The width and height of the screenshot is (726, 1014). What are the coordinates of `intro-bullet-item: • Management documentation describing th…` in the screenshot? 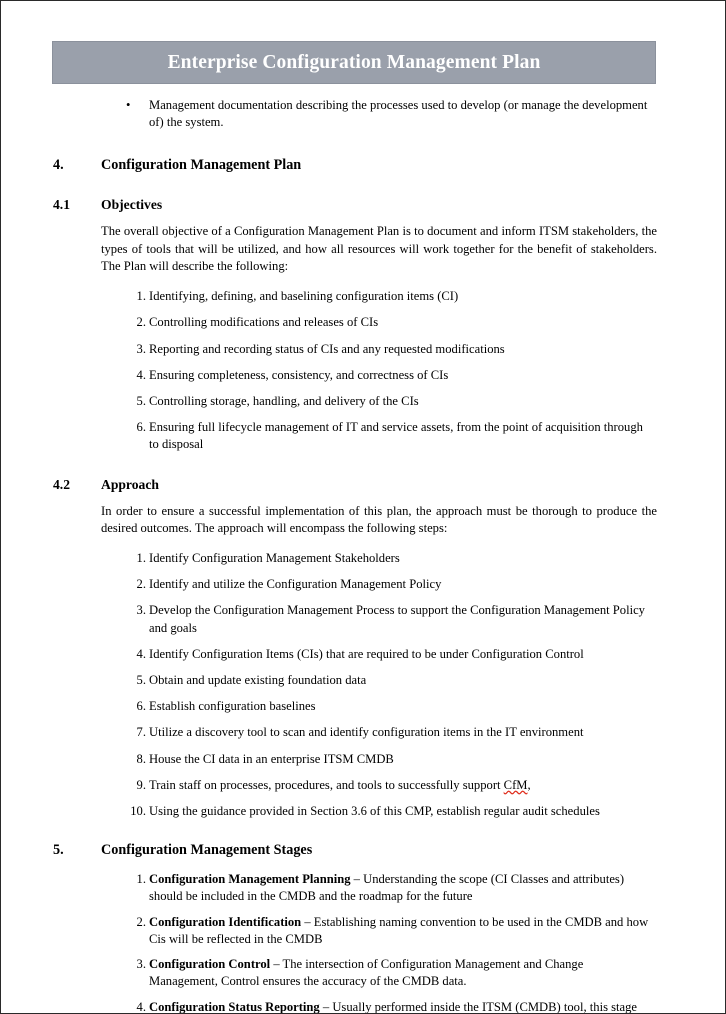 It's located at (391, 114).